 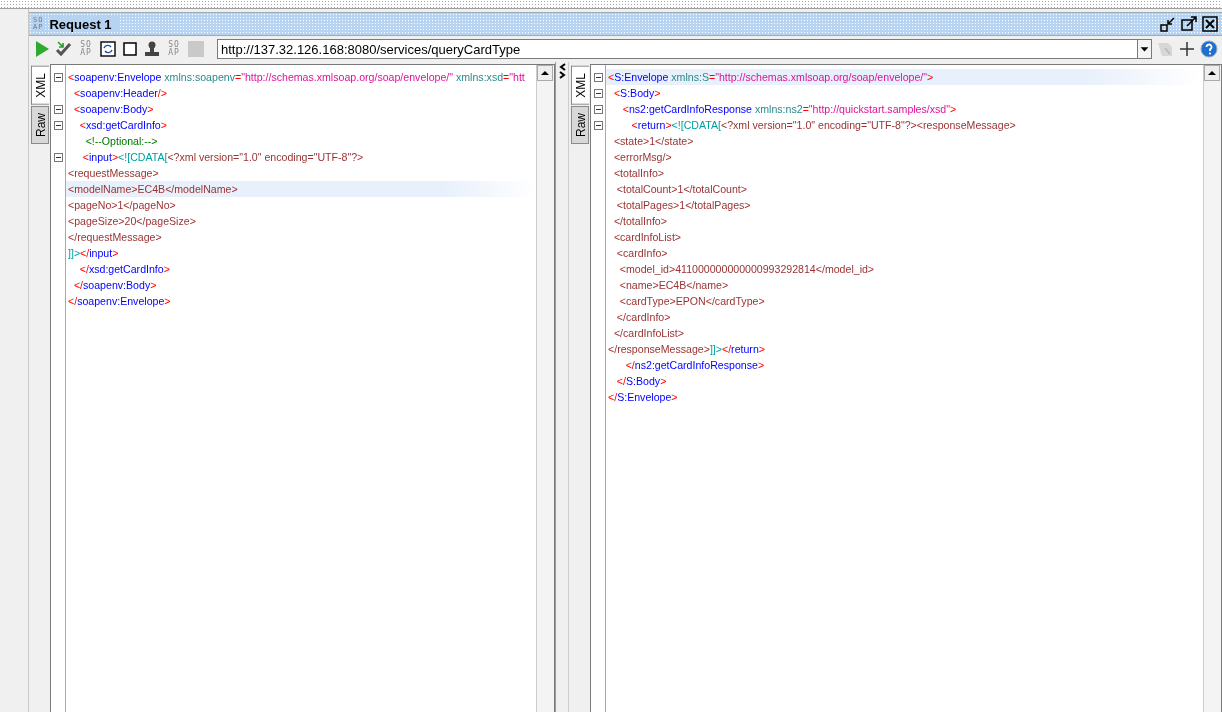 What do you see at coordinates (119, 301) in the screenshot?
I see `code-line: </soapenv:Envelope>` at bounding box center [119, 301].